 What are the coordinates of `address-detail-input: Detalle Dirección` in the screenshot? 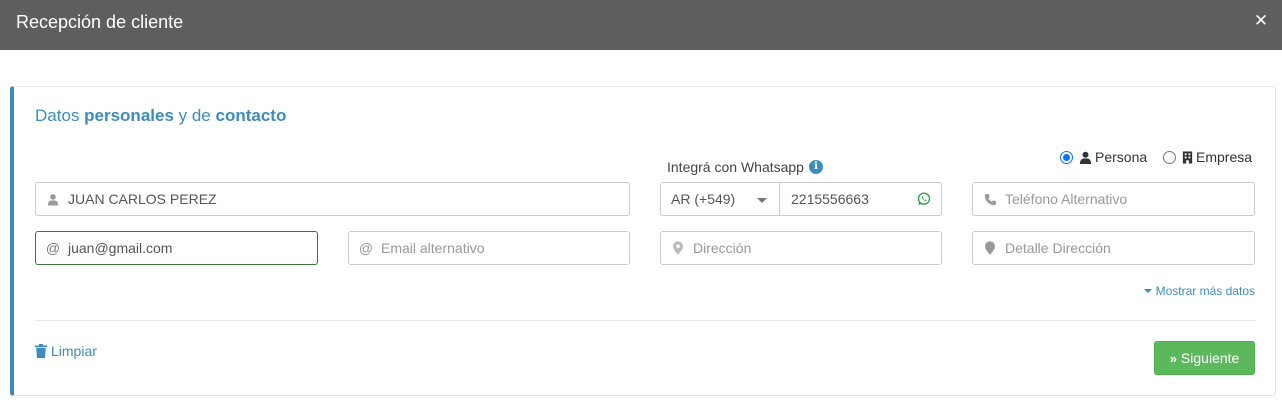 It's located at (1113, 248).